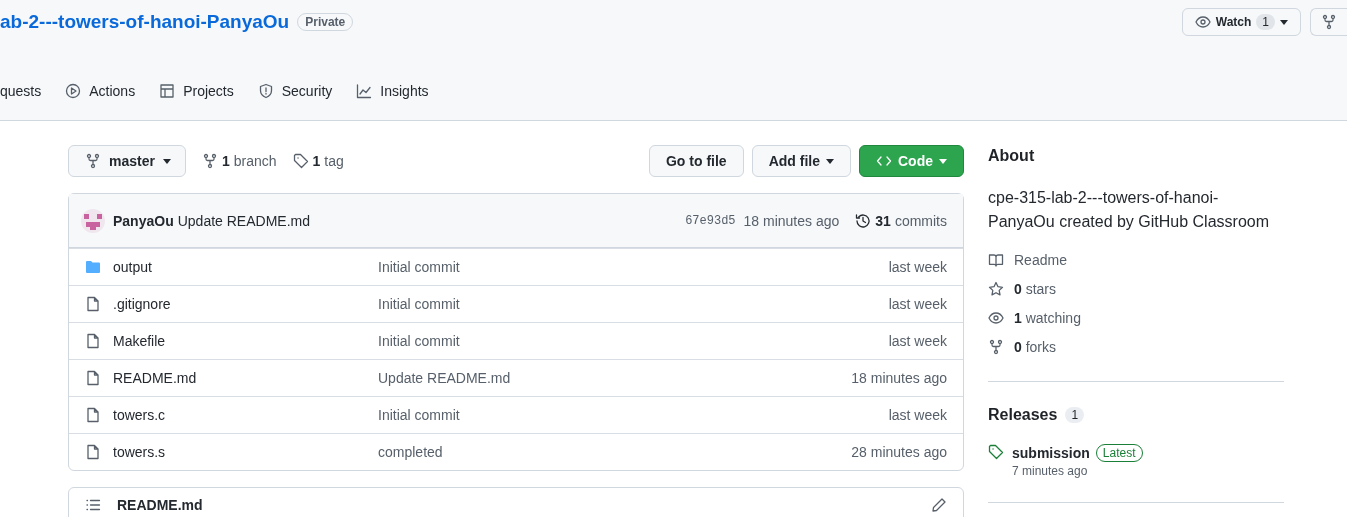  I want to click on commit-message: completed, so click(611, 452).